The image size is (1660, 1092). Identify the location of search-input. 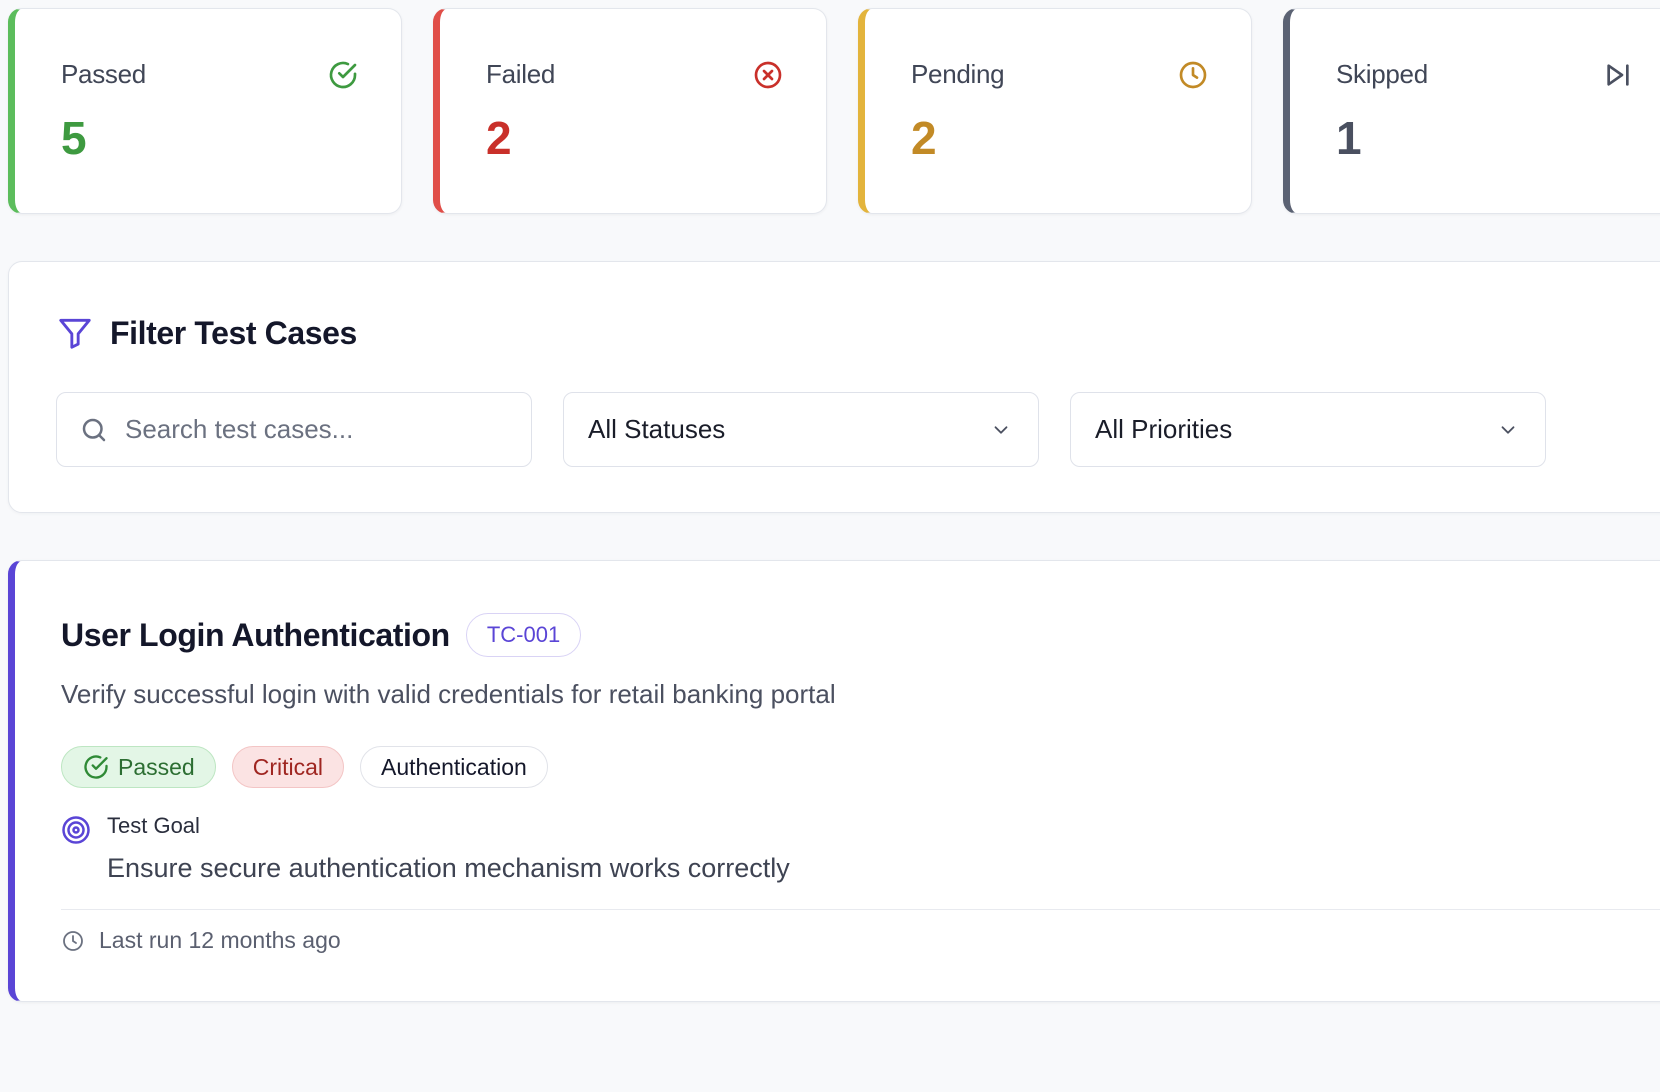
(315, 429).